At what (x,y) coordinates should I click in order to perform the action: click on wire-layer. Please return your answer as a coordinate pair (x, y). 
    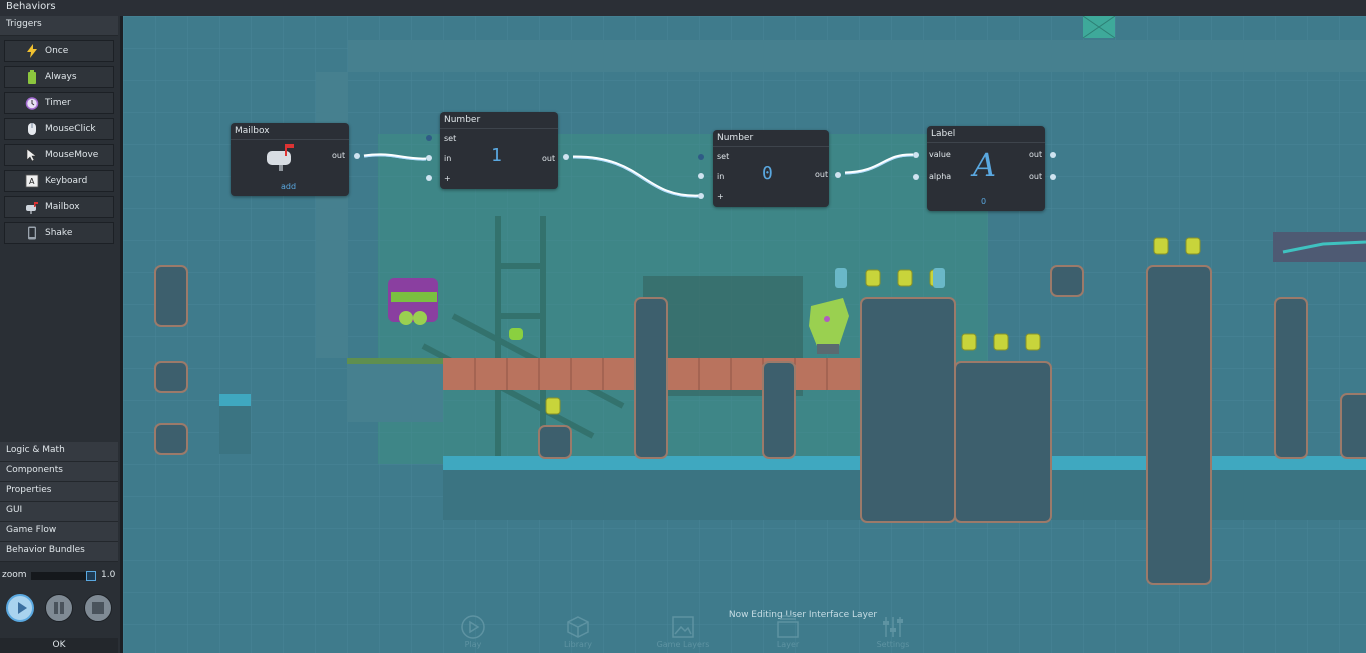
    Looking at the image, I should click on (638, 175).